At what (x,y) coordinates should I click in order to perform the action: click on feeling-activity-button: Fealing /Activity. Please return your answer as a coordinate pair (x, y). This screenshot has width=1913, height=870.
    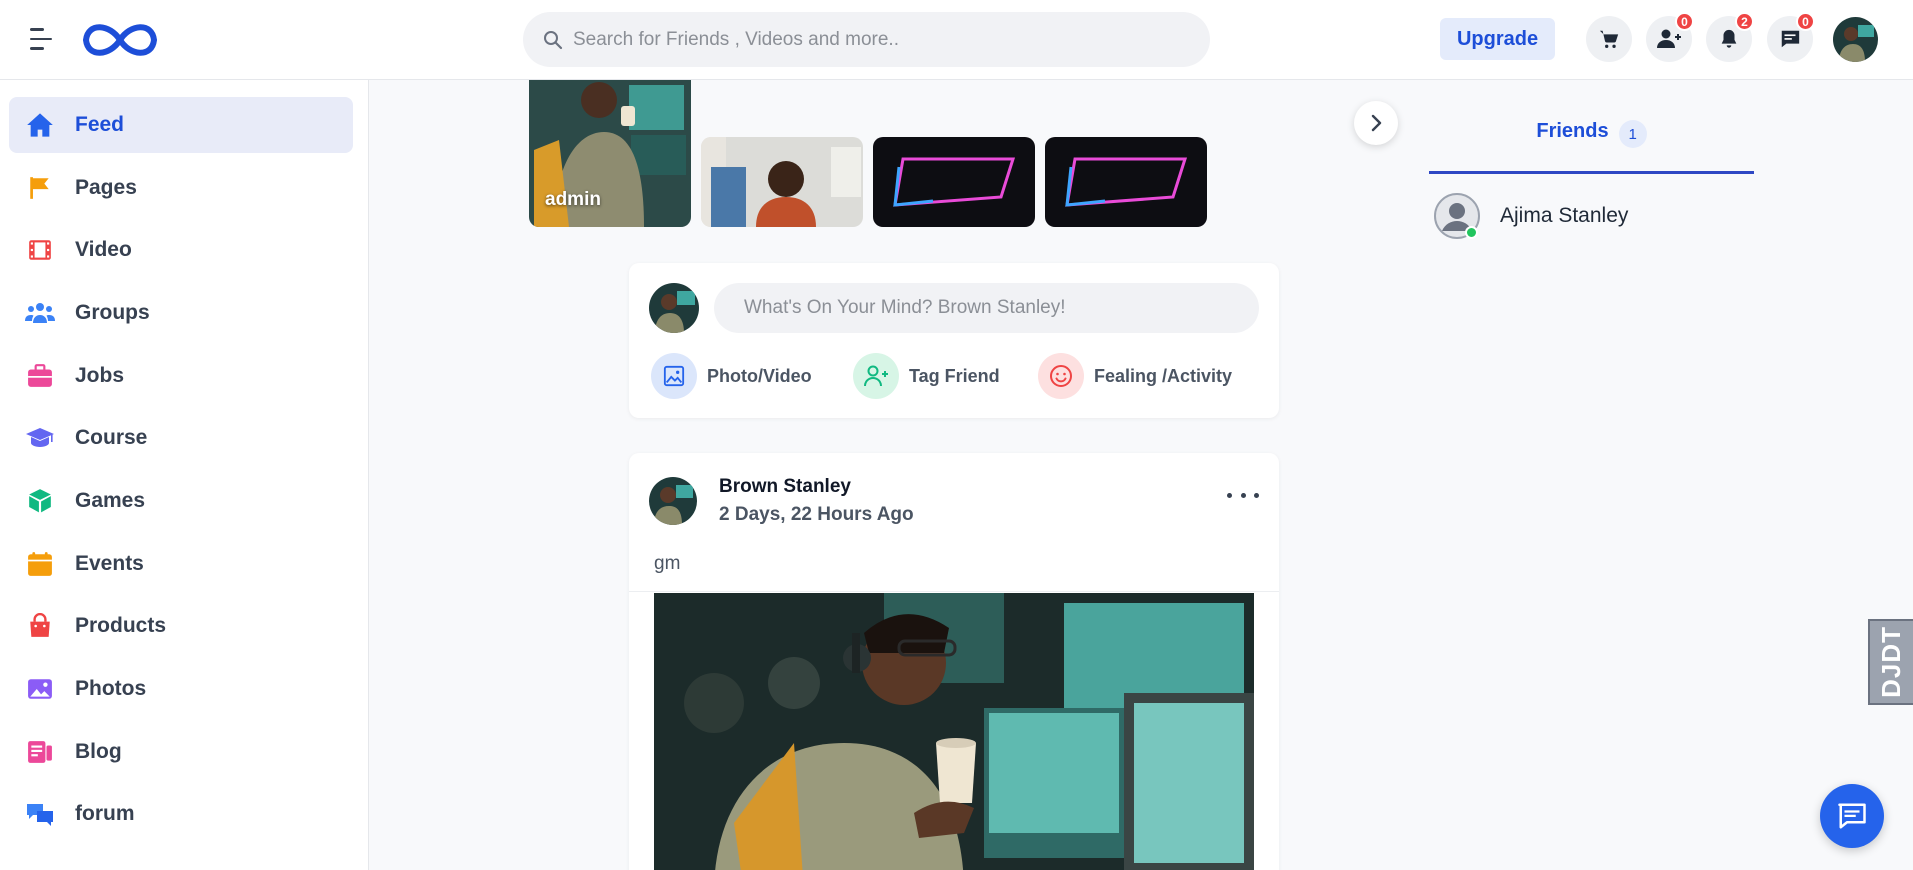
    Looking at the image, I should click on (1135, 376).